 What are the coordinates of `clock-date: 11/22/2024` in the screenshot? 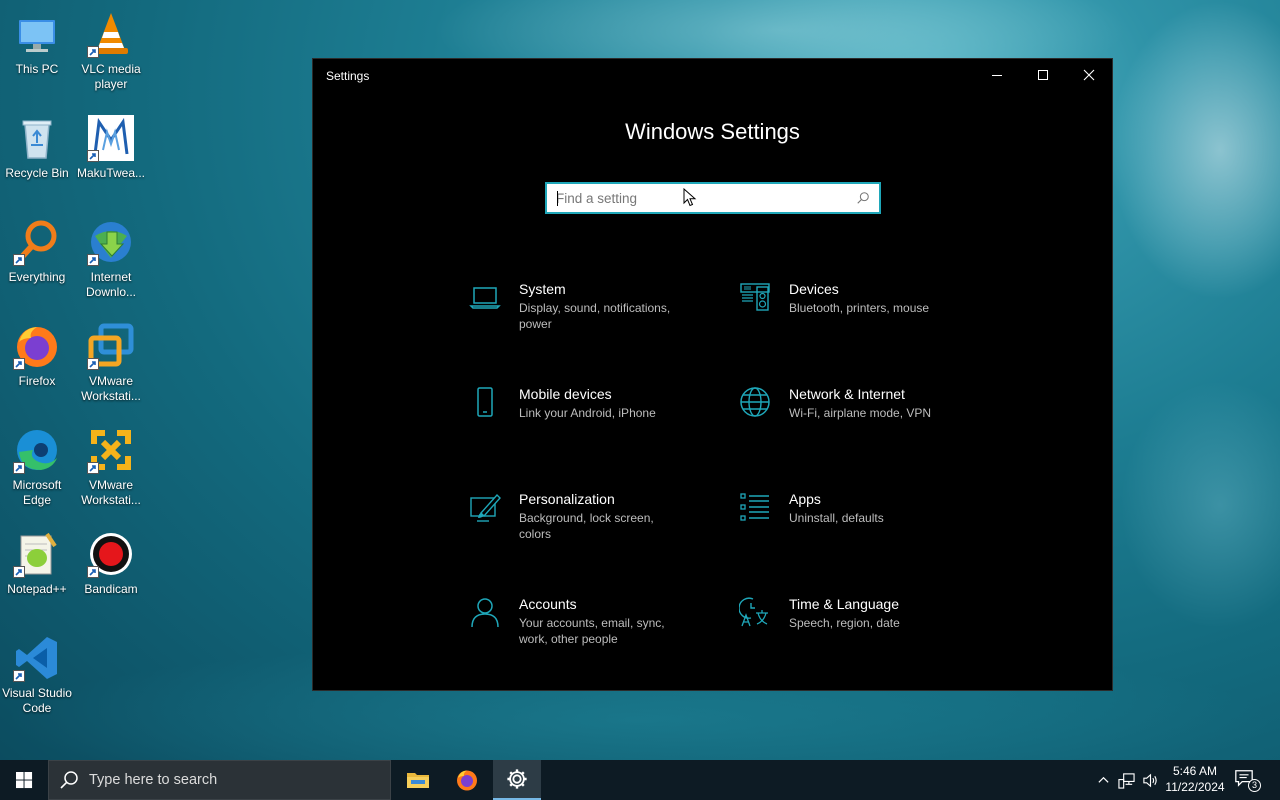 It's located at (1195, 787).